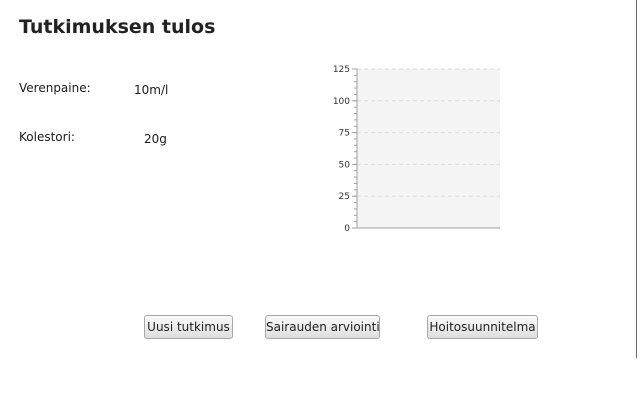 This screenshot has height=400, width=640. What do you see at coordinates (341, 102) in the screenshot?
I see `chart-y-tick-label: 100` at bounding box center [341, 102].